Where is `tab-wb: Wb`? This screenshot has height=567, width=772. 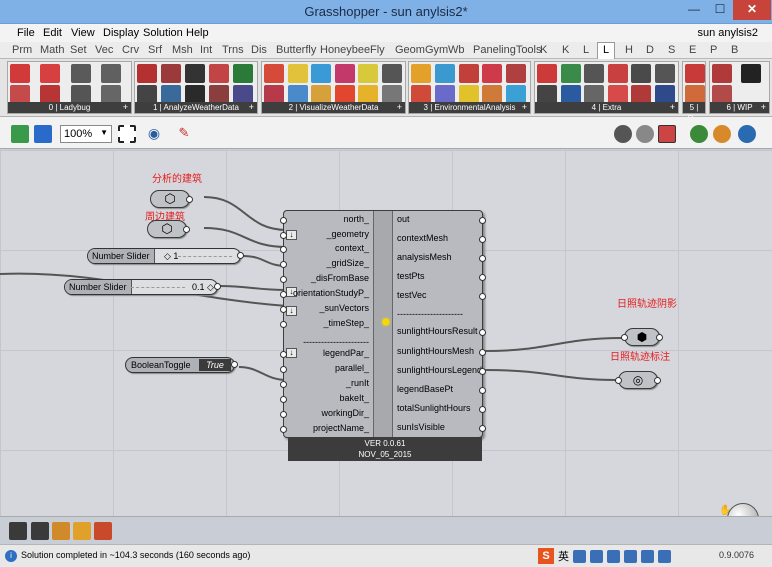 tab-wb: Wb is located at coordinates (456, 50).